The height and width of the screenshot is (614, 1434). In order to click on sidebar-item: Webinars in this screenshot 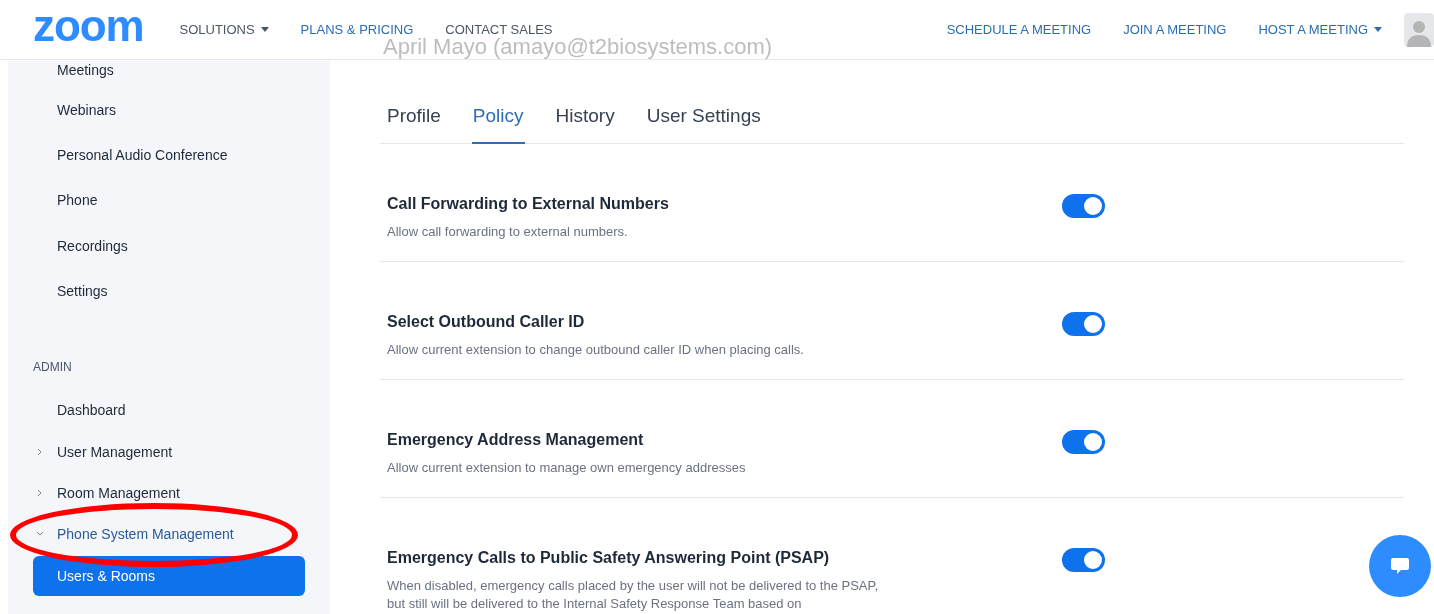, I will do `click(193, 110)`.